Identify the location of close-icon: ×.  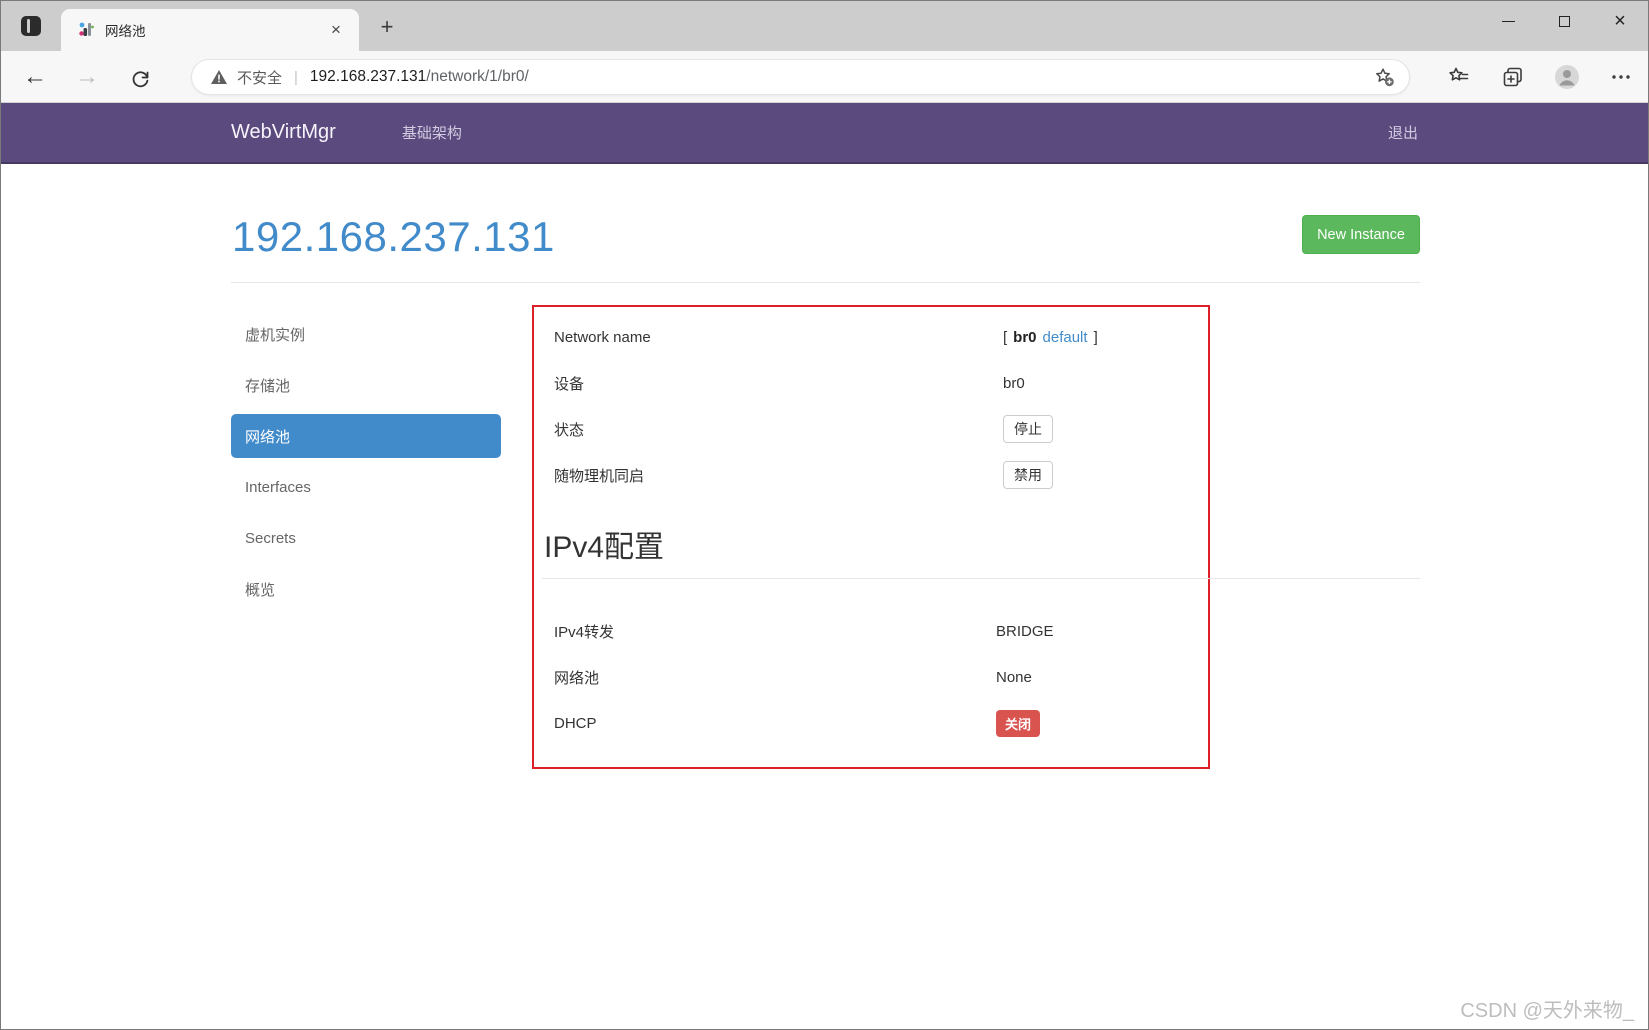
(1620, 21).